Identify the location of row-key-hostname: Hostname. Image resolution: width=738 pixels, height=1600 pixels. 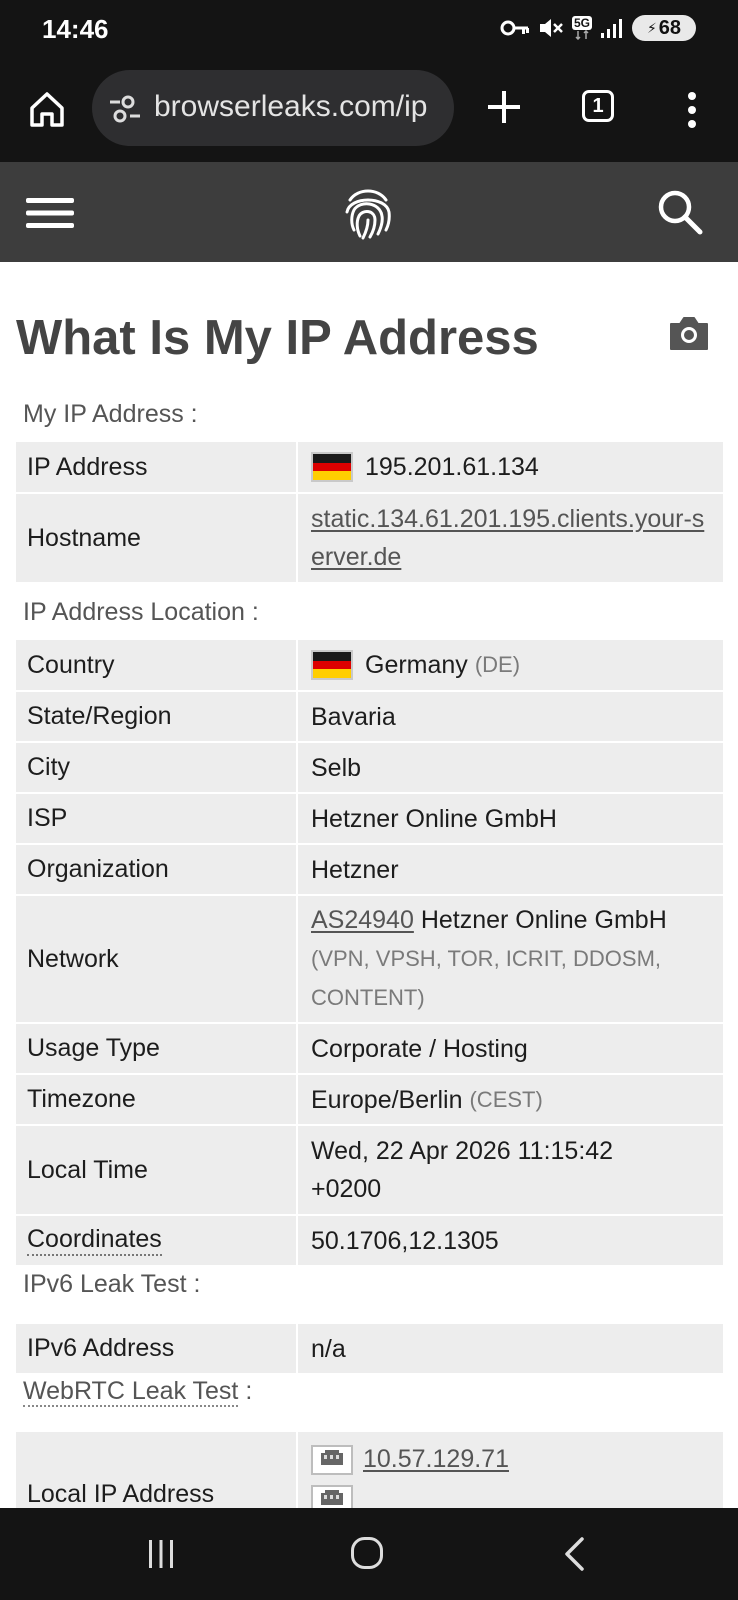
(157, 538).